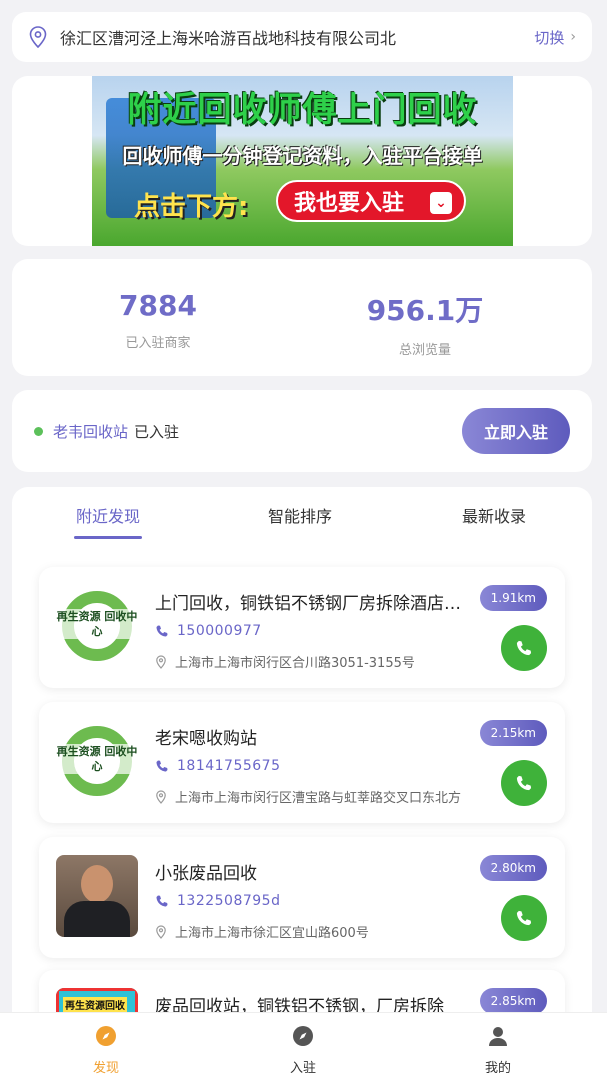 This screenshot has height=1080, width=607. I want to click on recent-join-card: 老韦回收站 已入驻 立即入驻, so click(302, 431).